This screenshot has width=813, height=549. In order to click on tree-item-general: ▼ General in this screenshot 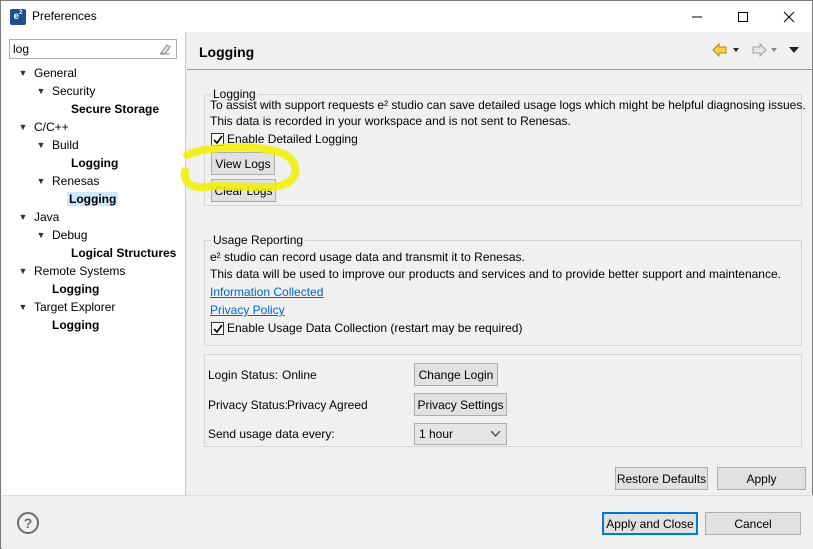, I will do `click(49, 73)`.